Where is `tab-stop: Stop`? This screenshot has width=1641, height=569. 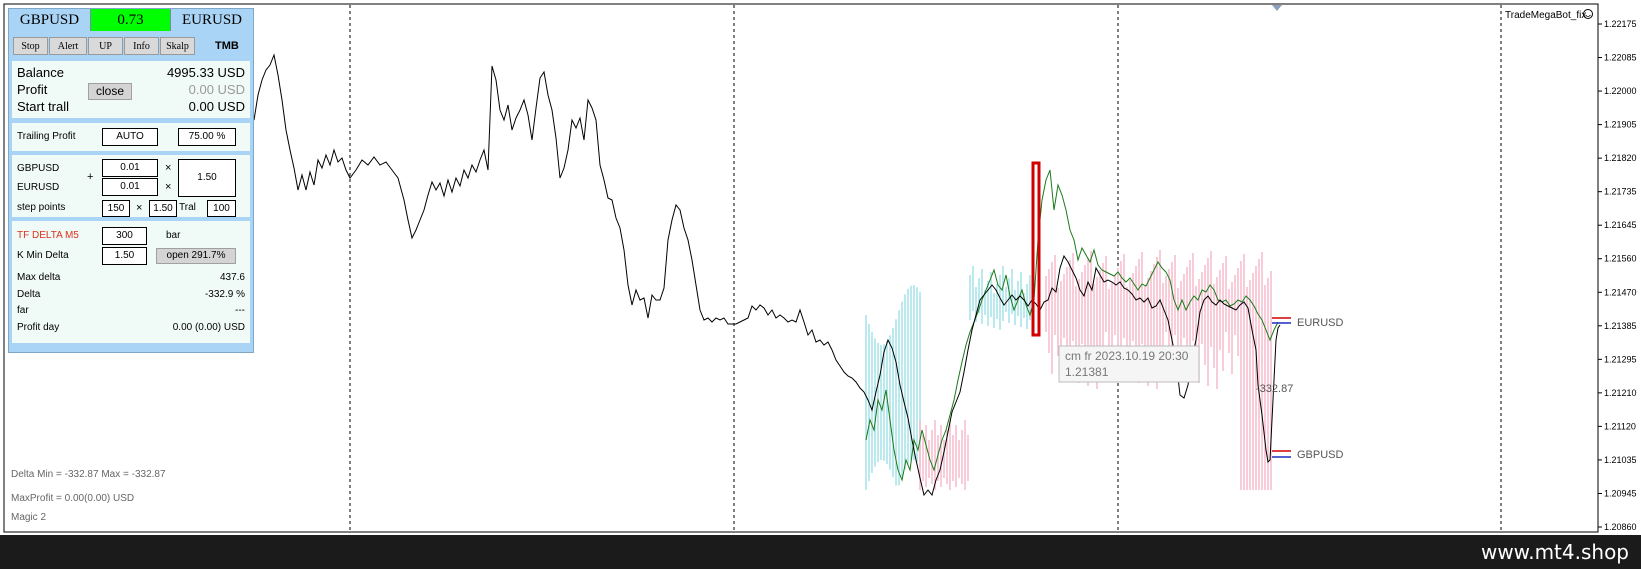 tab-stop: Stop is located at coordinates (30, 46).